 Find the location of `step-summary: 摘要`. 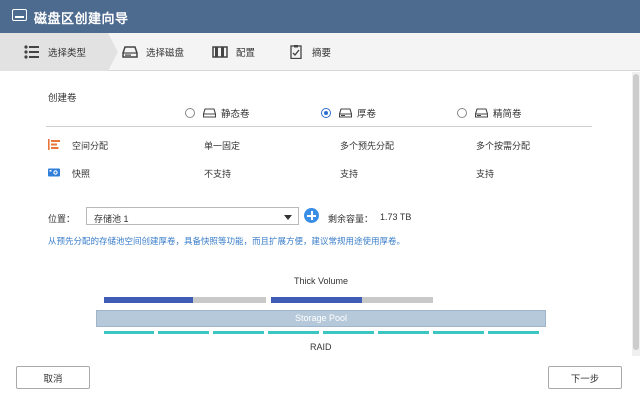

step-summary: 摘要 is located at coordinates (309, 52).